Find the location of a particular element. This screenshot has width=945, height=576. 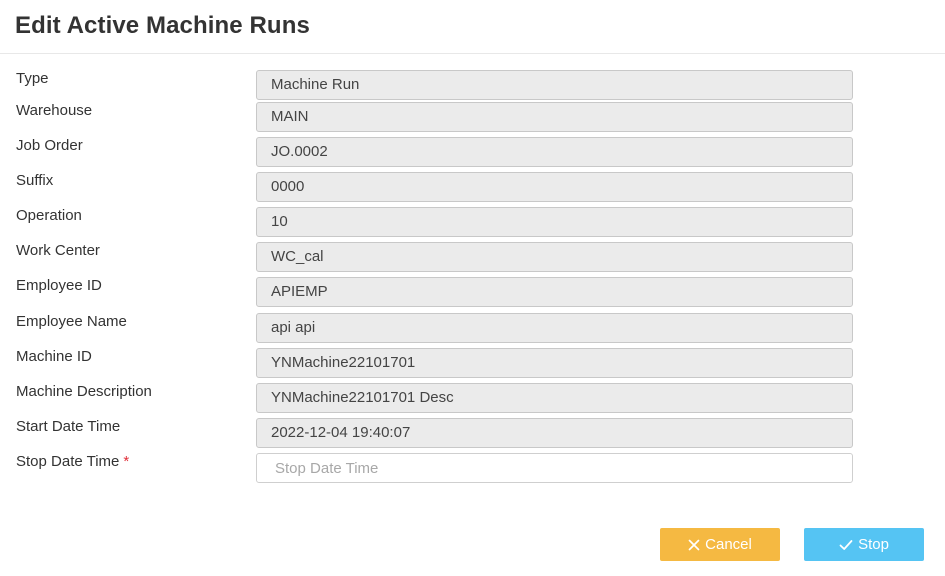

warehouse-field: MAIN is located at coordinates (554, 117).